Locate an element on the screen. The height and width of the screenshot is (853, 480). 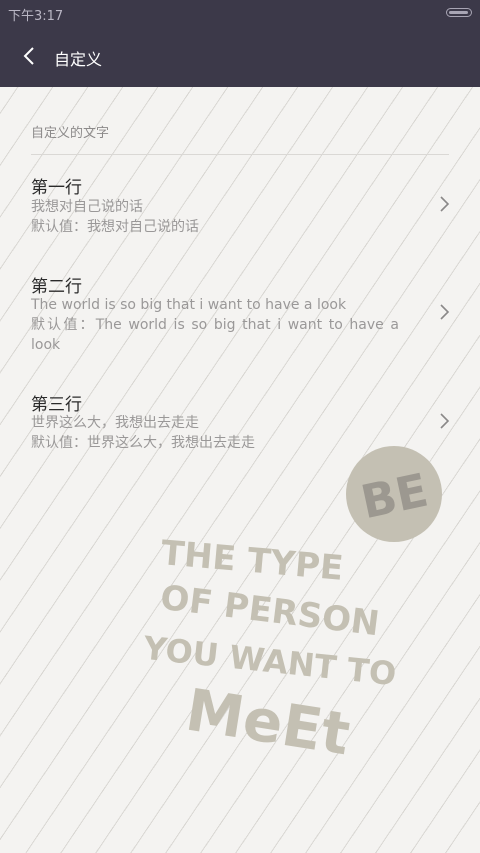
page-title: 自定义 is located at coordinates (78, 59).